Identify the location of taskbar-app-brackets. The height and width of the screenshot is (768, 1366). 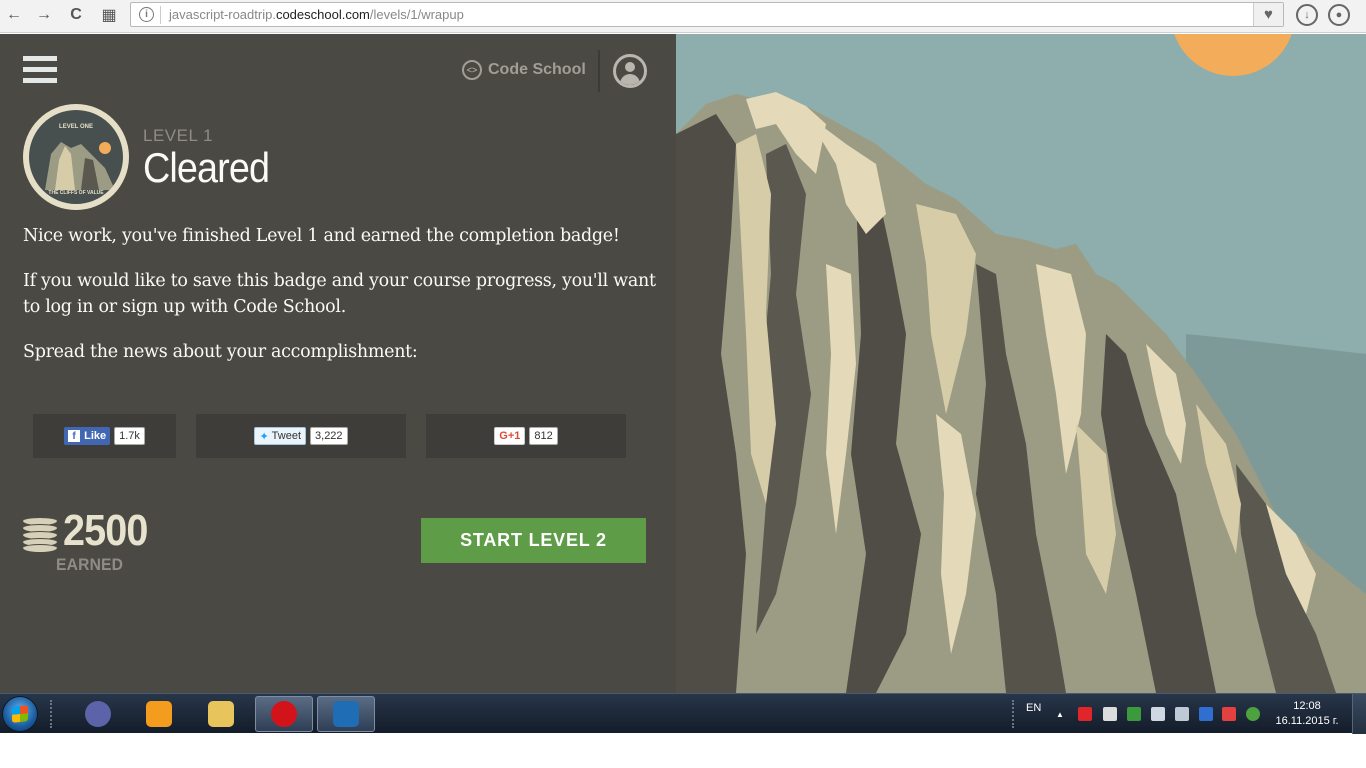
(346, 714).